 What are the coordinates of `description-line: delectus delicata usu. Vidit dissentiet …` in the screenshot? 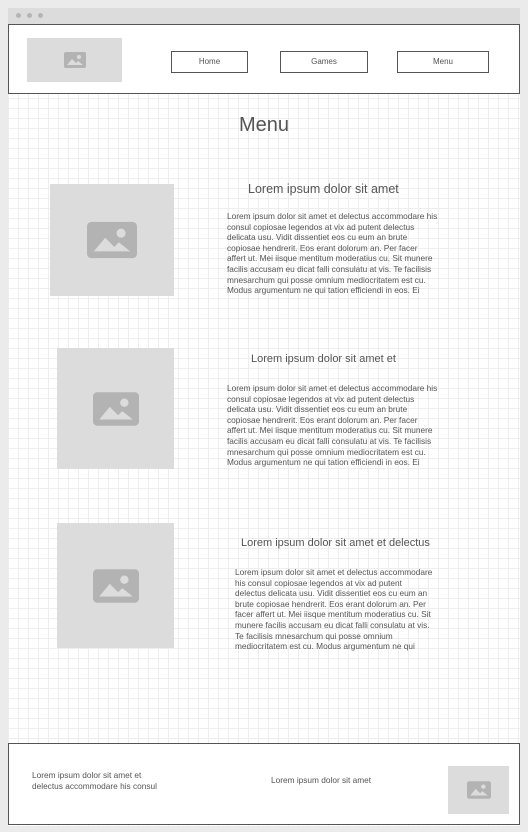 It's located at (331, 593).